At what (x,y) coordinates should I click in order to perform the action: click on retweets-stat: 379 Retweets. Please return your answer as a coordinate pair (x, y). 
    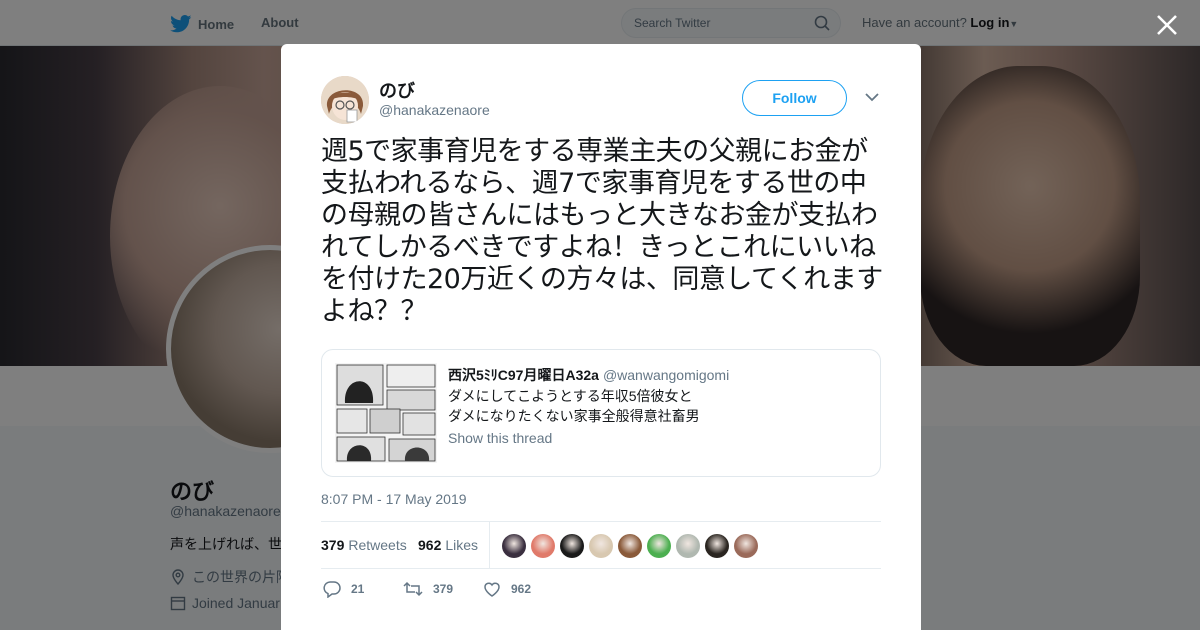
    Looking at the image, I should click on (364, 545).